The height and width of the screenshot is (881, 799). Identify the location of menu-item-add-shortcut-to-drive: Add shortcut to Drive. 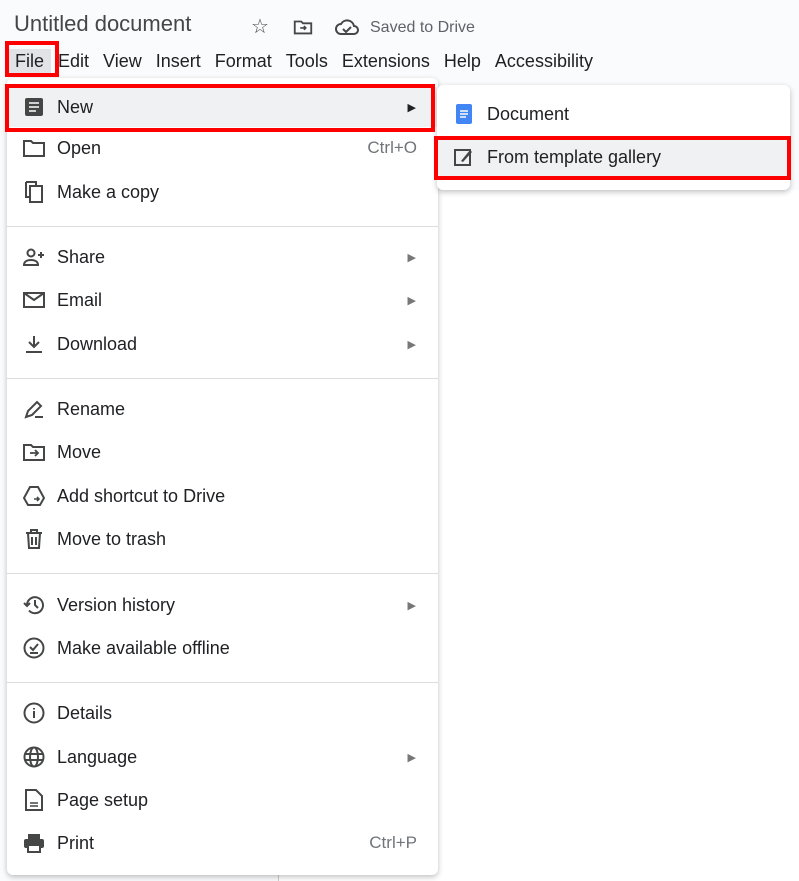
(222, 496).